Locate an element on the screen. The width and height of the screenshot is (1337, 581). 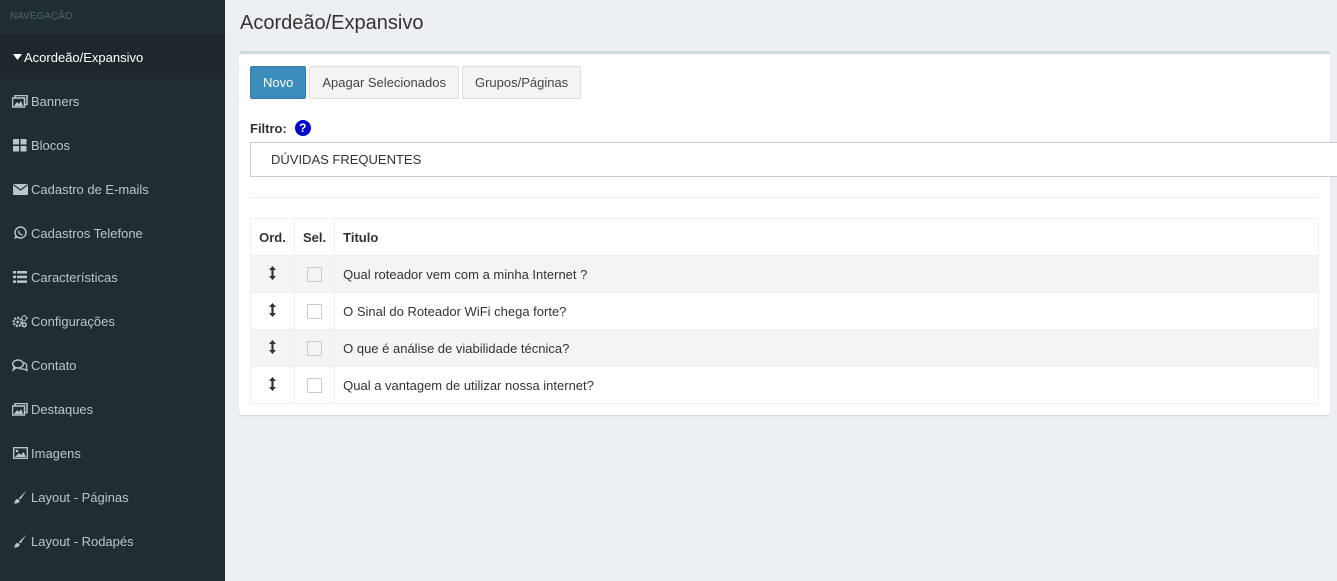
sidebar-item-acordeao: Acordeão/Expansivo is located at coordinates (112, 57).